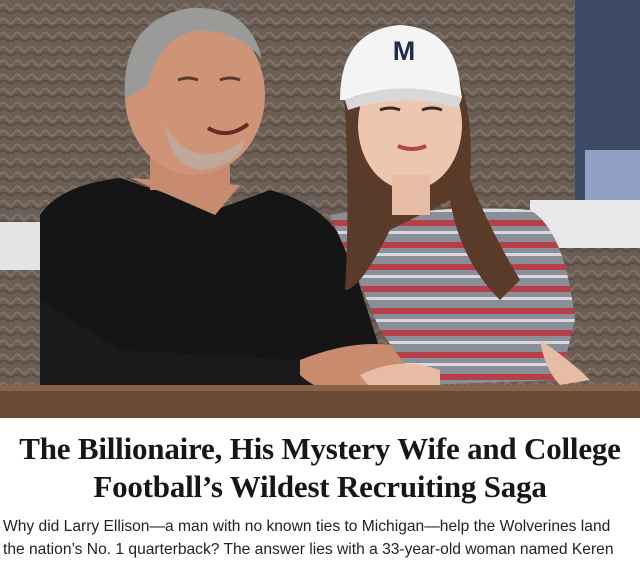 This screenshot has width=640, height=561. I want to click on cap-m-logo: M, so click(404, 51).